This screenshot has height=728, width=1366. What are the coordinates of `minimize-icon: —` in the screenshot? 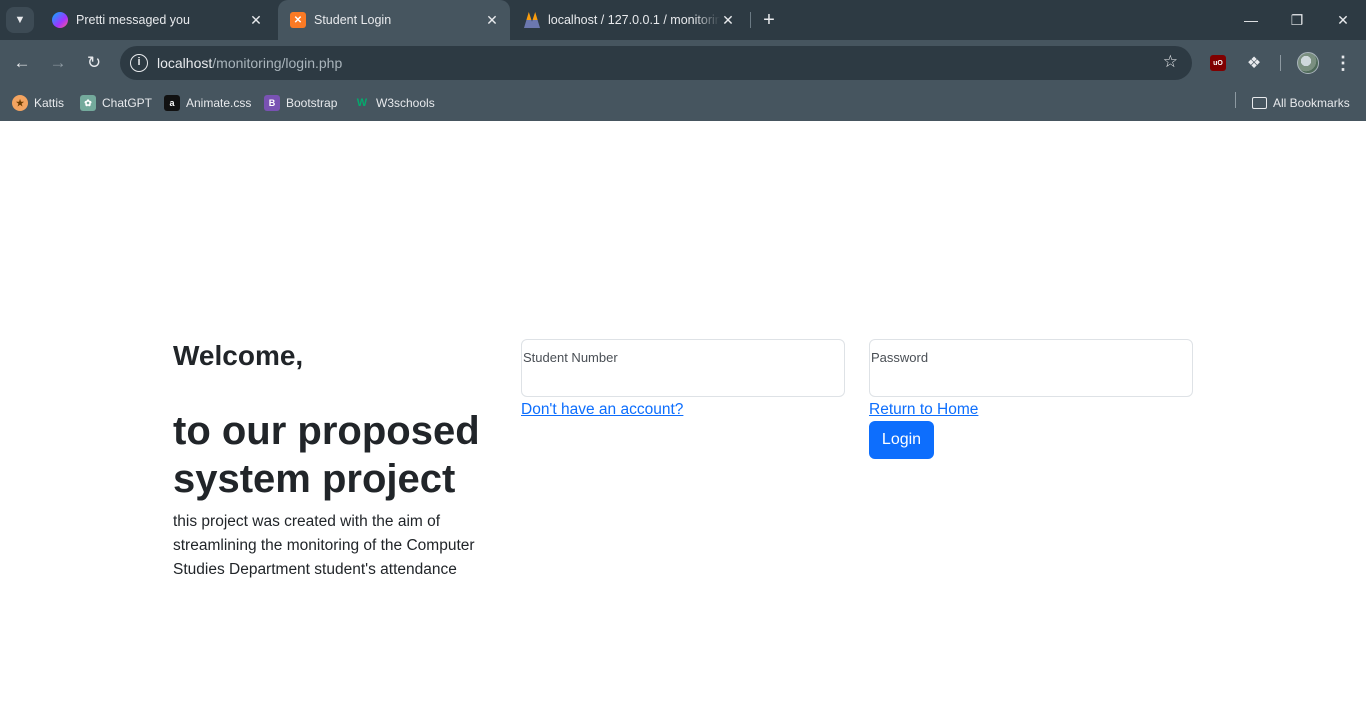 It's located at (1251, 20).